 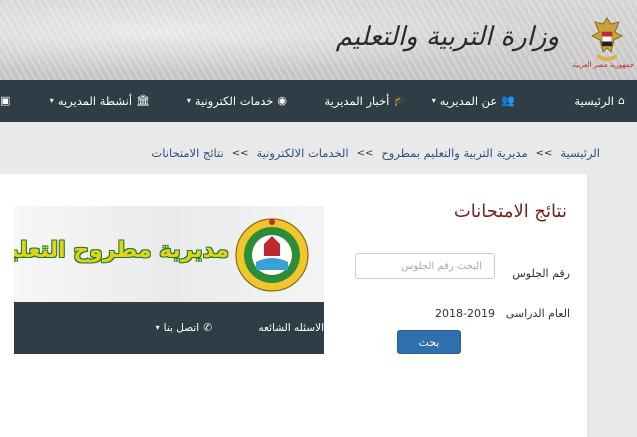 I want to click on nav-item-activities: 🏛 أنشطة المديريه ▾, so click(x=100, y=101).